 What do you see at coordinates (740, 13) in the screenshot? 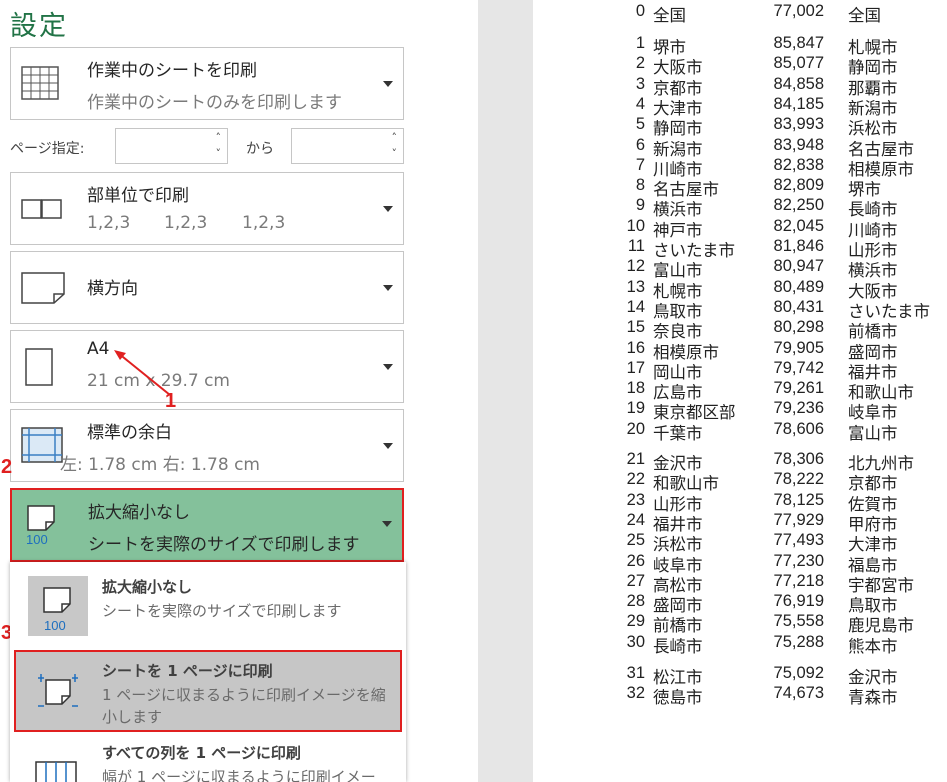
I see `preview-header-row: 0 全国 77,002 全国` at bounding box center [740, 13].